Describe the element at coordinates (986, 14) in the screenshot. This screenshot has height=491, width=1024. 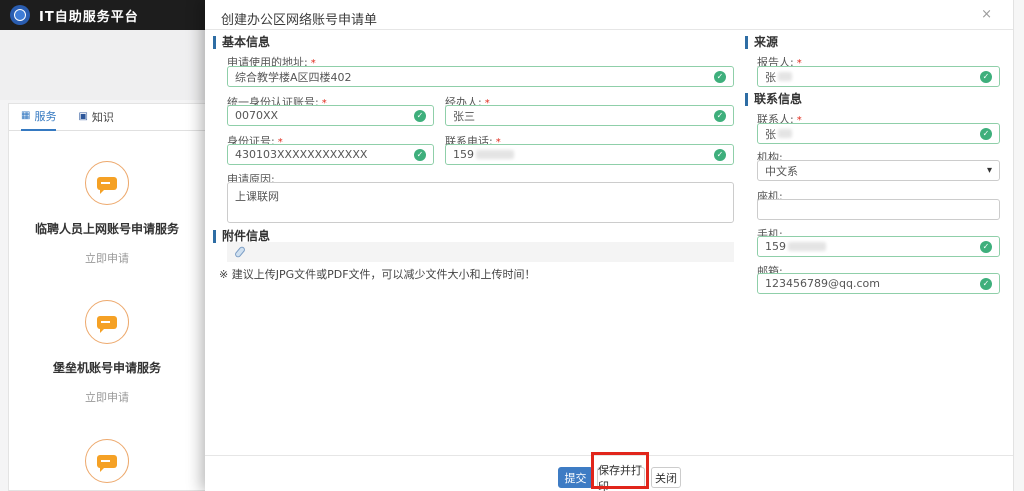
I see `close-icon: ×` at that location.